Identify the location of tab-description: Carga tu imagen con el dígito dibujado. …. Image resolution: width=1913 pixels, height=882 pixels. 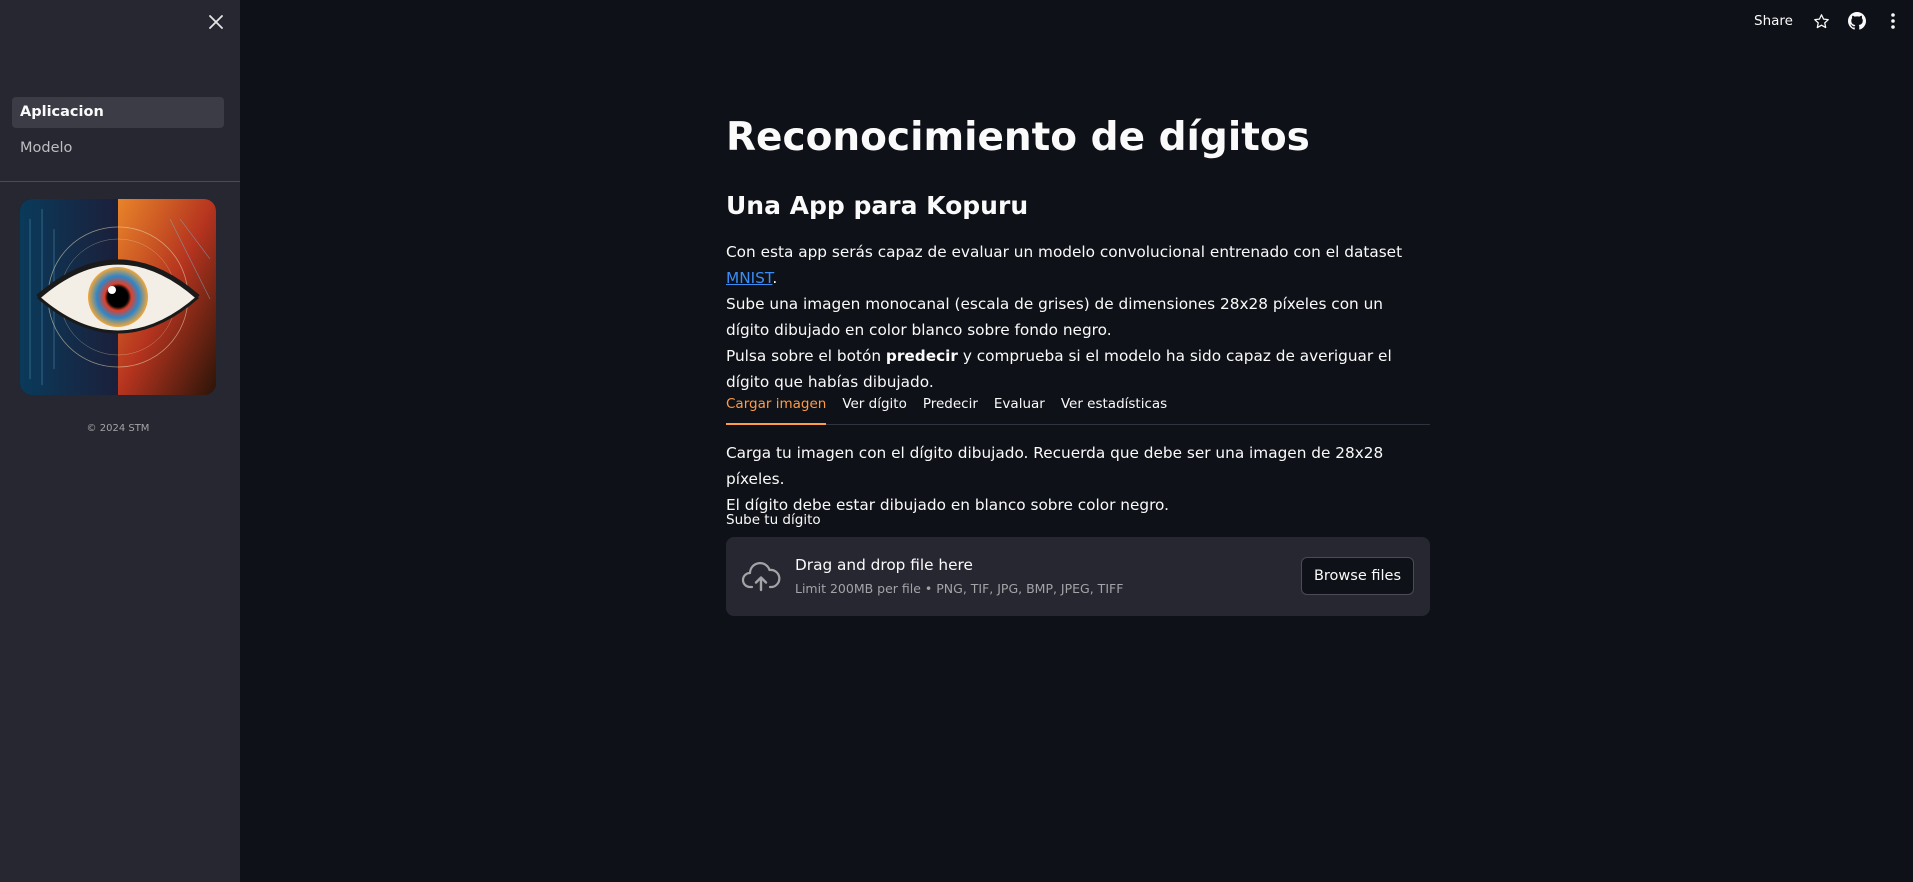
(1078, 479).